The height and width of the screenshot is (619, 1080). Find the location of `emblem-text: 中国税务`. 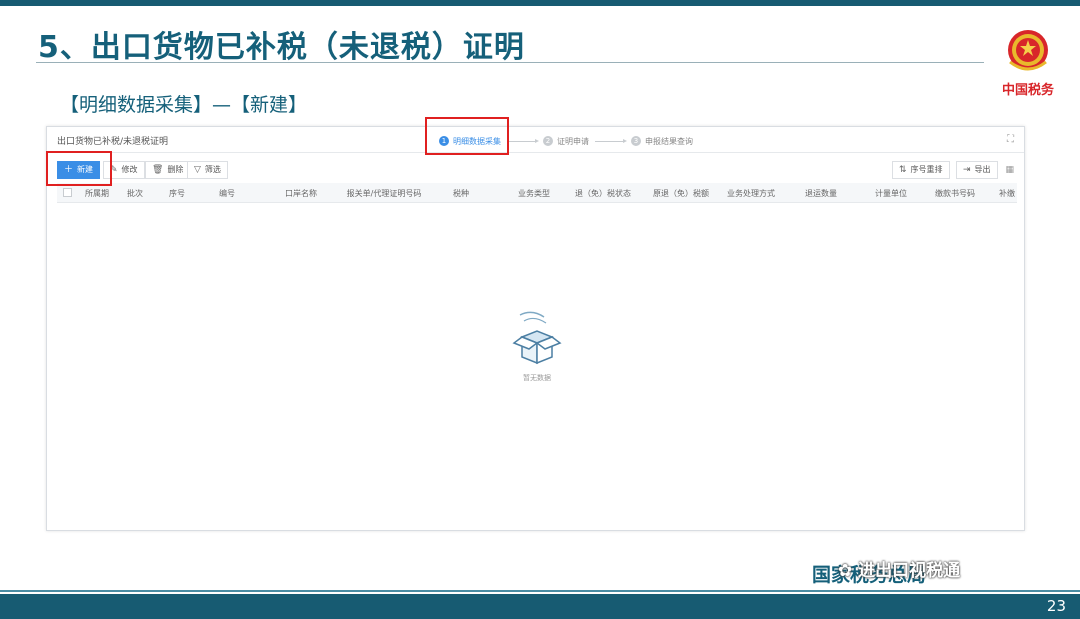

emblem-text: 中国税务 is located at coordinates (1028, 90).